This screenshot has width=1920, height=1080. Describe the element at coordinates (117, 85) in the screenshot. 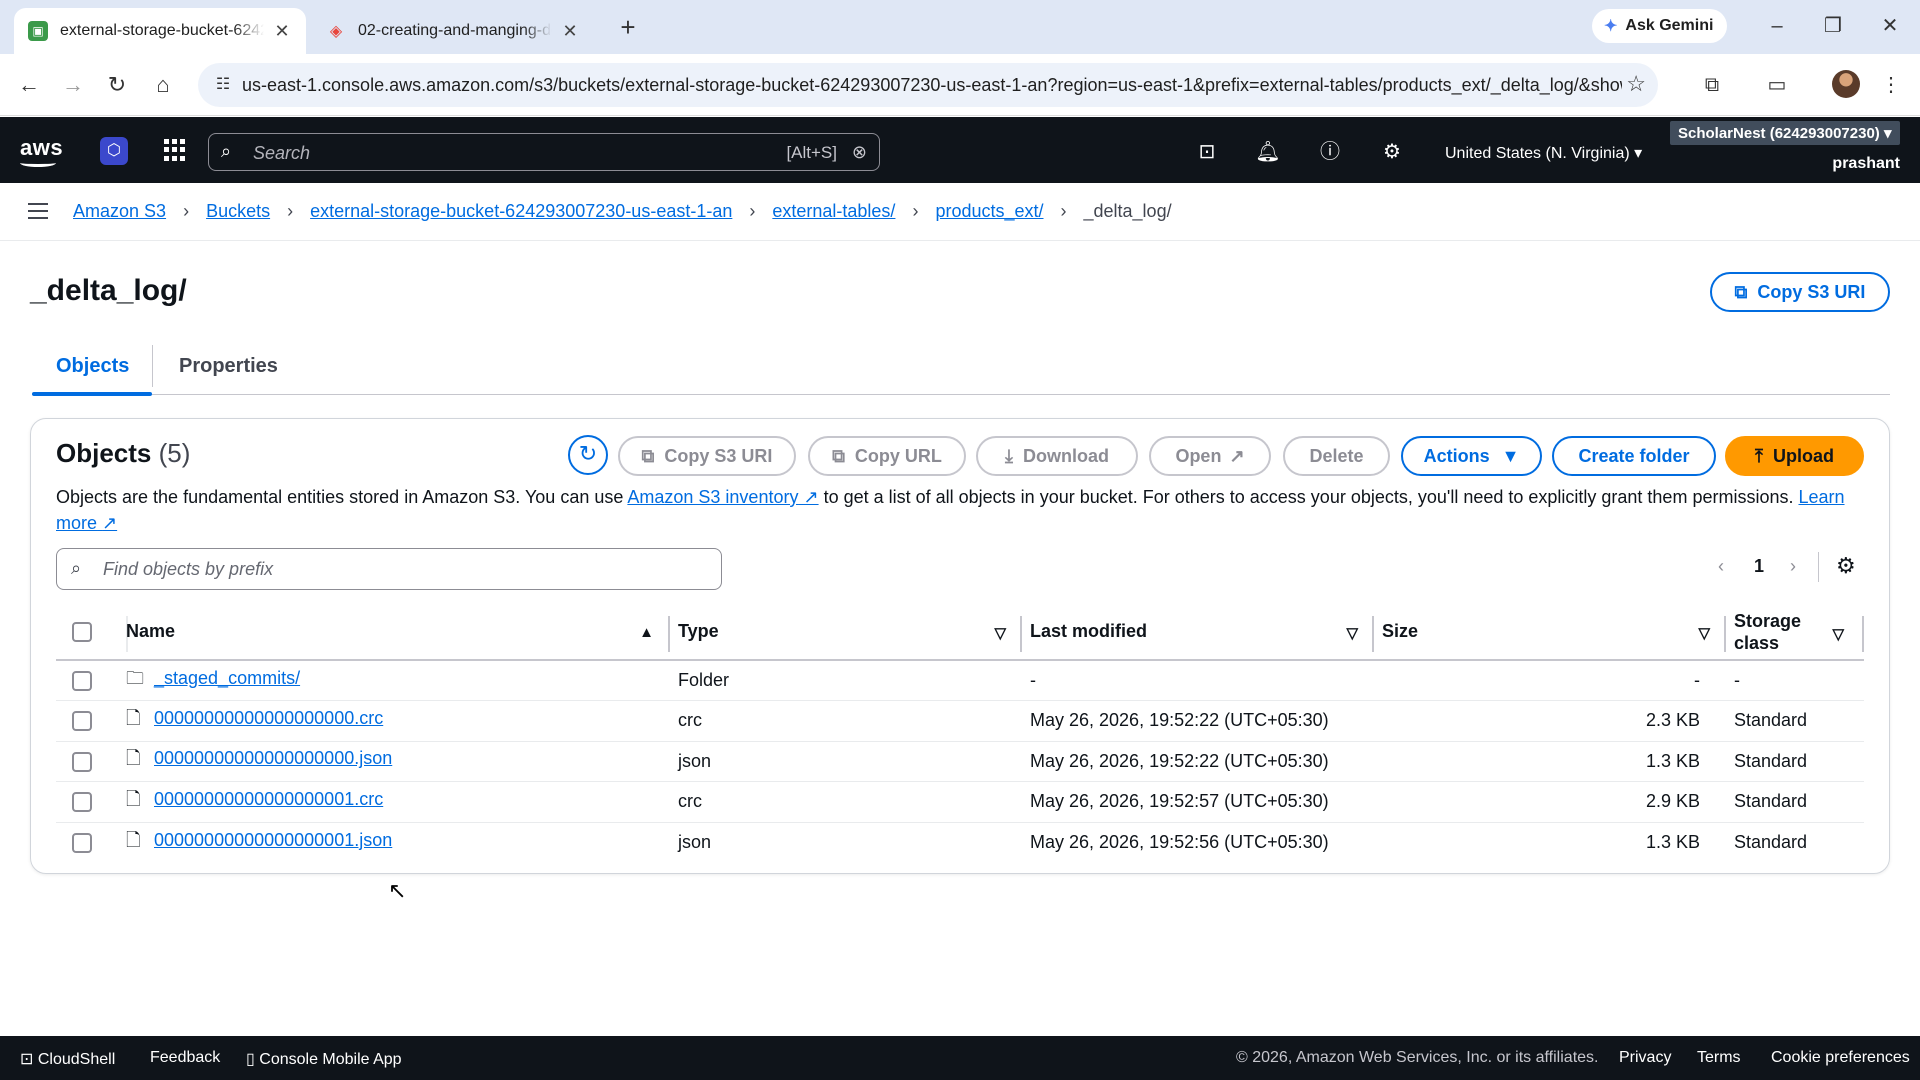

I see `reload-icon: ↻` at that location.